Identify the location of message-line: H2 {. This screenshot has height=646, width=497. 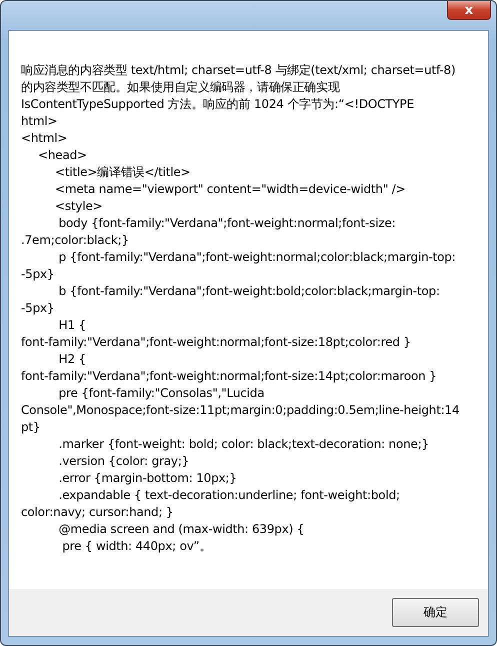
(72, 359).